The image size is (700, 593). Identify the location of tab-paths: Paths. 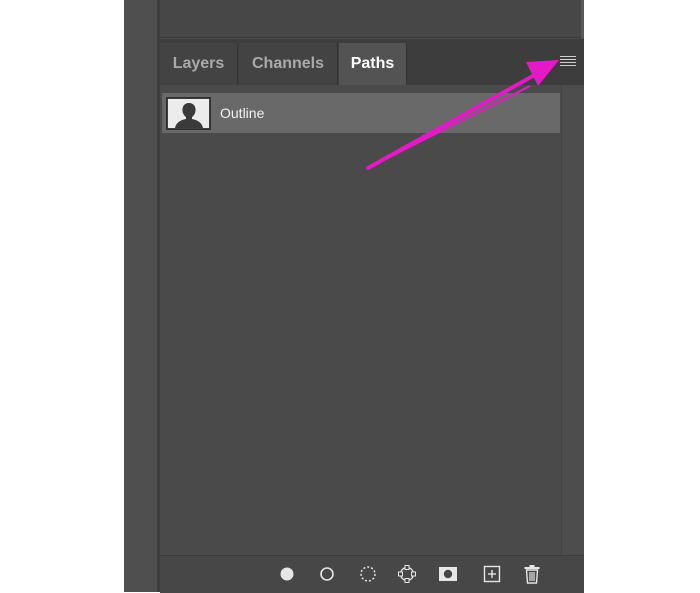
(373, 64).